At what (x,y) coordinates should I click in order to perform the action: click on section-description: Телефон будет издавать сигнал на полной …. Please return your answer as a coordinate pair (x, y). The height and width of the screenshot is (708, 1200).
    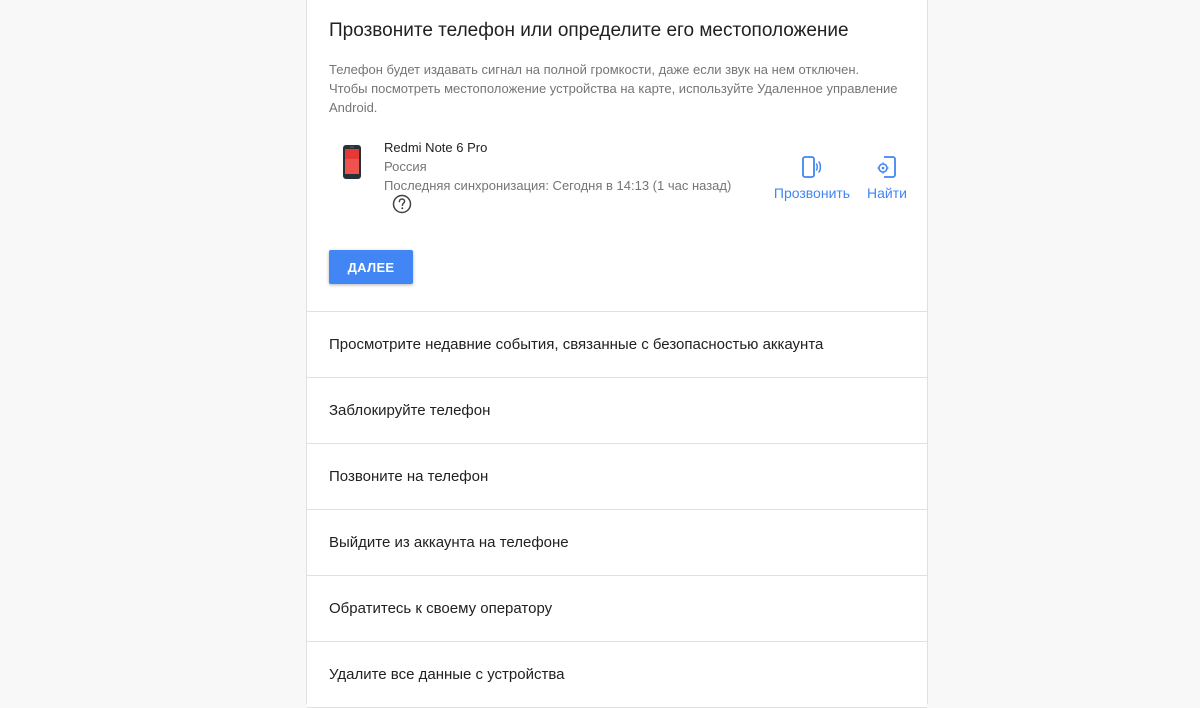
    Looking at the image, I should click on (613, 88).